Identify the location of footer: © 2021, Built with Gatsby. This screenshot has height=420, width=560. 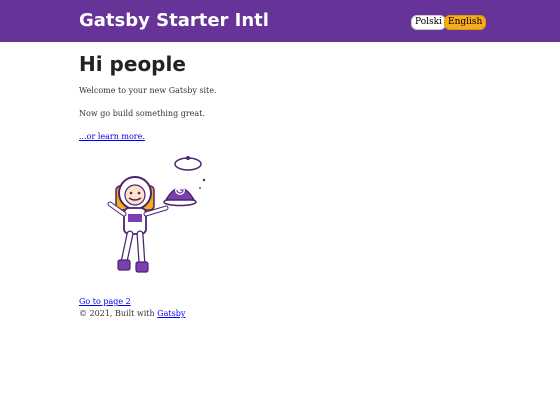
(132, 313).